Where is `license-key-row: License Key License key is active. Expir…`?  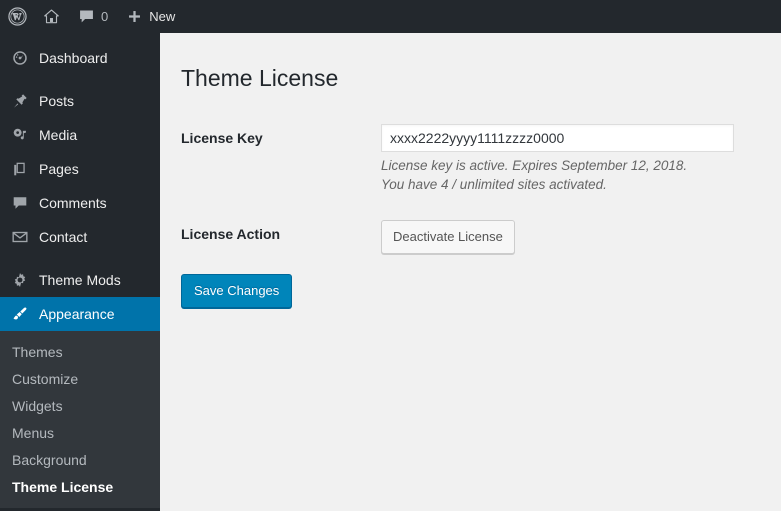
license-key-row: License Key License key is active. Expir… is located at coordinates (471, 159).